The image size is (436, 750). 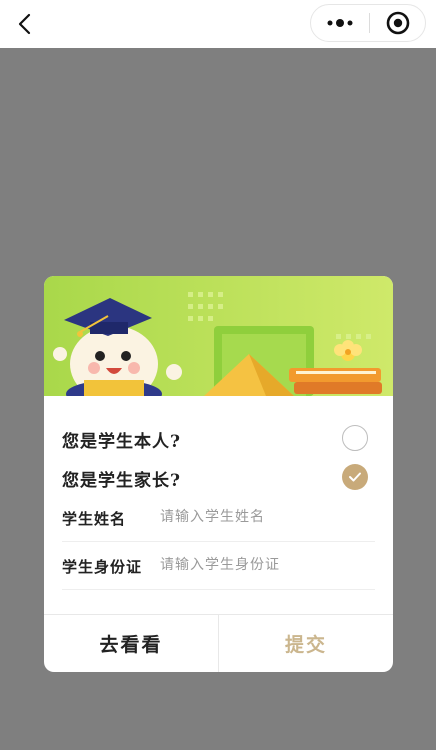 What do you see at coordinates (355, 438) in the screenshot?
I see `radio-unchecked` at bounding box center [355, 438].